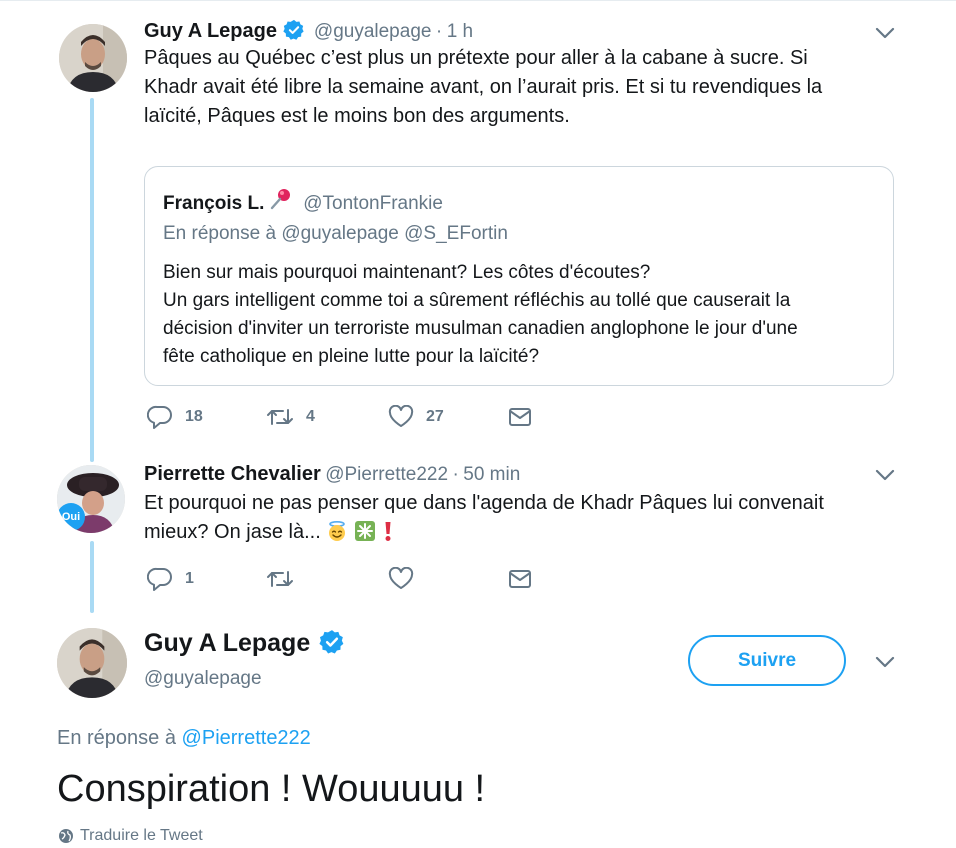 This screenshot has height=848, width=956. Describe the element at coordinates (141, 835) in the screenshot. I see `translate-label: Traduire le Tweet` at that location.